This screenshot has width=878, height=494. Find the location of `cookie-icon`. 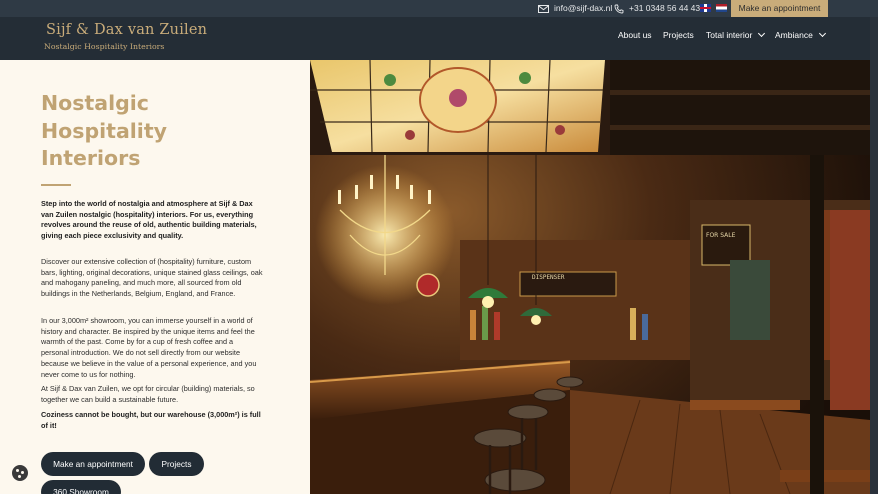

cookie-icon is located at coordinates (20, 473).